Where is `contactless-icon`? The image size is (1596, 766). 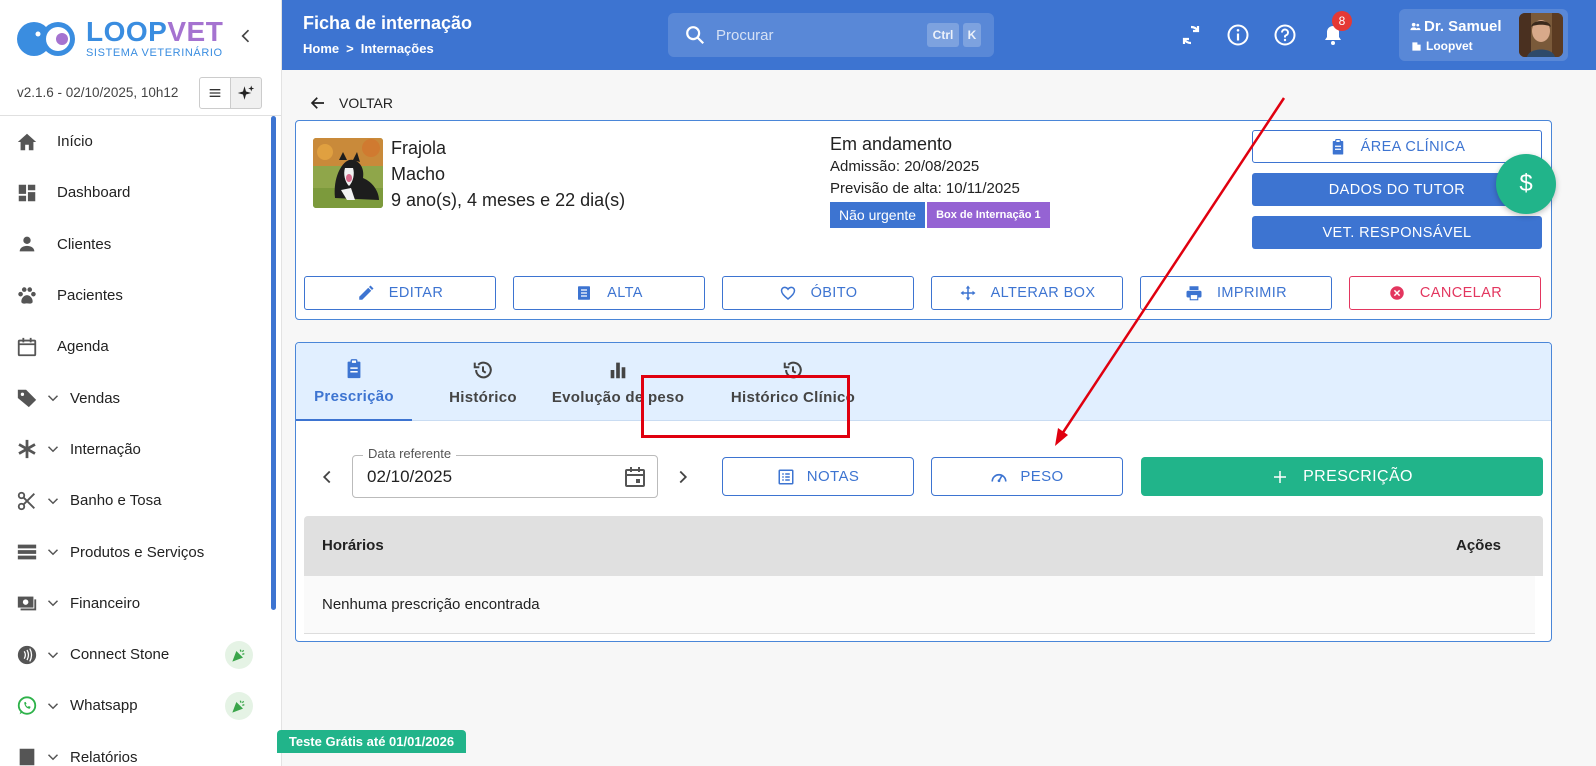 contactless-icon is located at coordinates (27, 655).